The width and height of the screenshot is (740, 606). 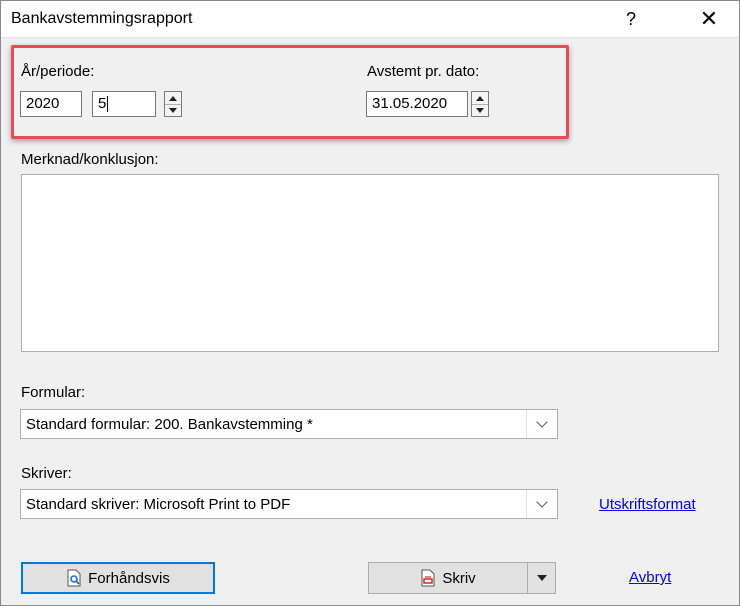 I want to click on form-select: Standard formular: 200. Bankavstemming *, so click(x=289, y=424).